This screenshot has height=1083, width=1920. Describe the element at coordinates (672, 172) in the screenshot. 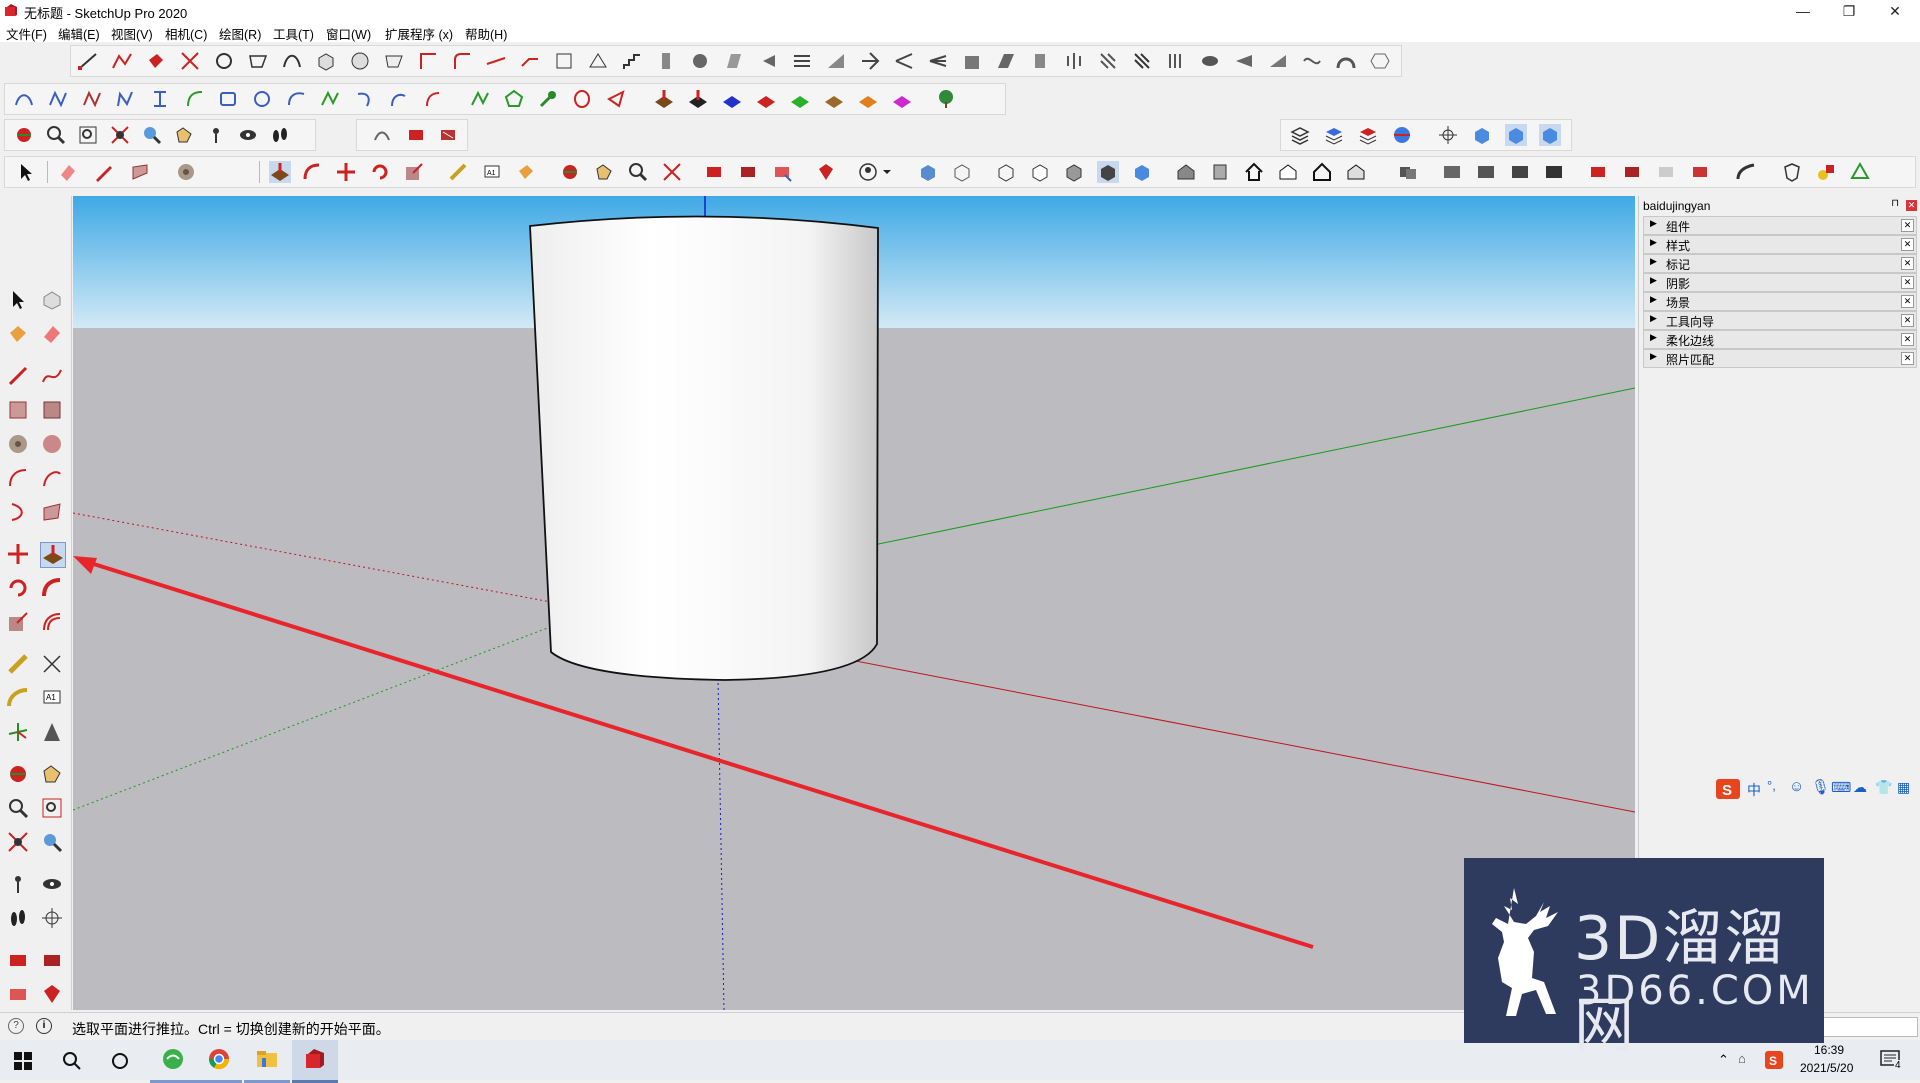

I see `zoom-extents-tool-icon` at that location.